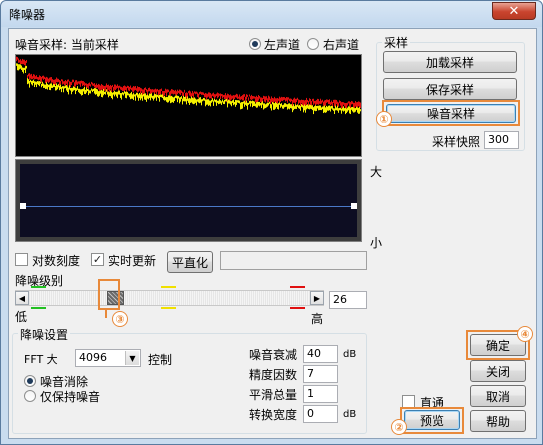 Image resolution: width=543 pixels, height=445 pixels. What do you see at coordinates (30, 381) in the screenshot?
I see `mode-remove-radio` at bounding box center [30, 381].